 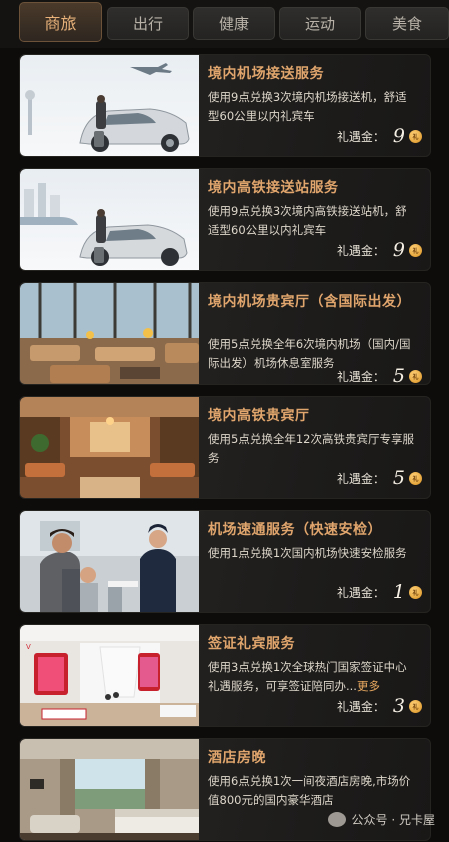 I want to click on service-card-fast-security: 机场速通服务（快速安检） 使用1点兑换1次国内机场快速安检服务 礼遇金： 1 礼, so click(x=225, y=561).